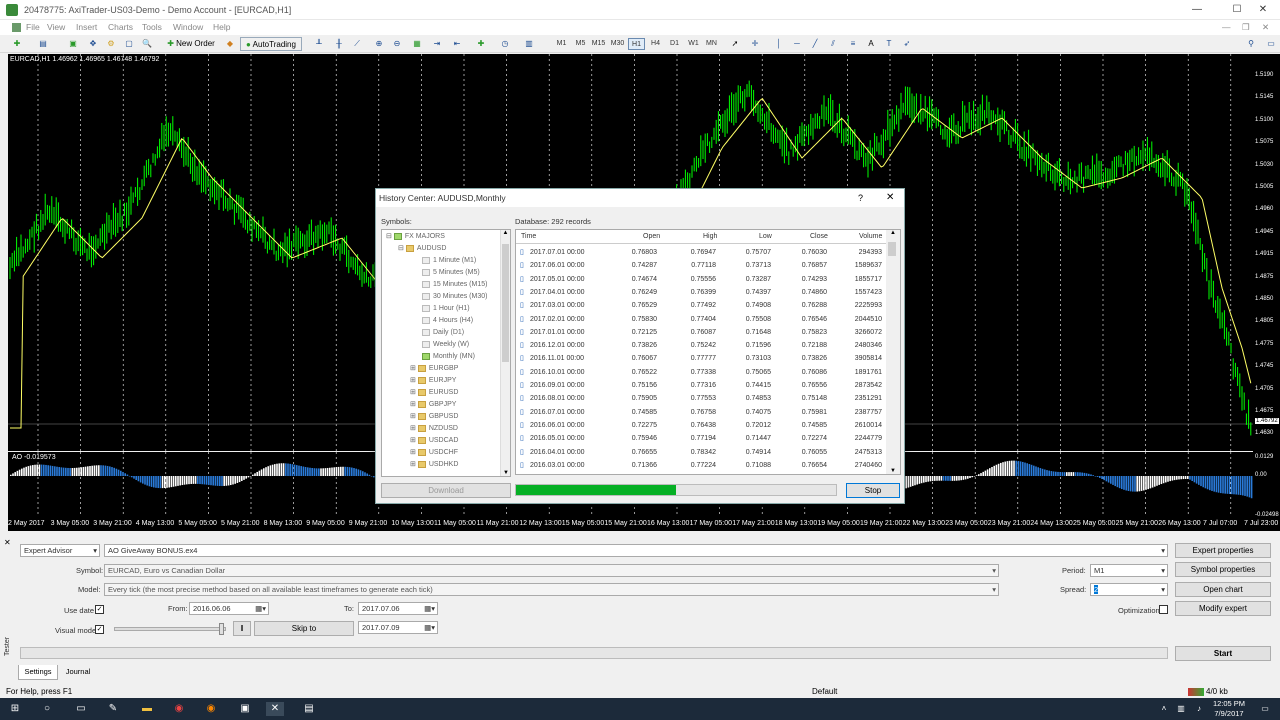  Describe the element at coordinates (454, 285) in the screenshot. I see `tree-node-period: 15 Minutes (M15)` at that location.